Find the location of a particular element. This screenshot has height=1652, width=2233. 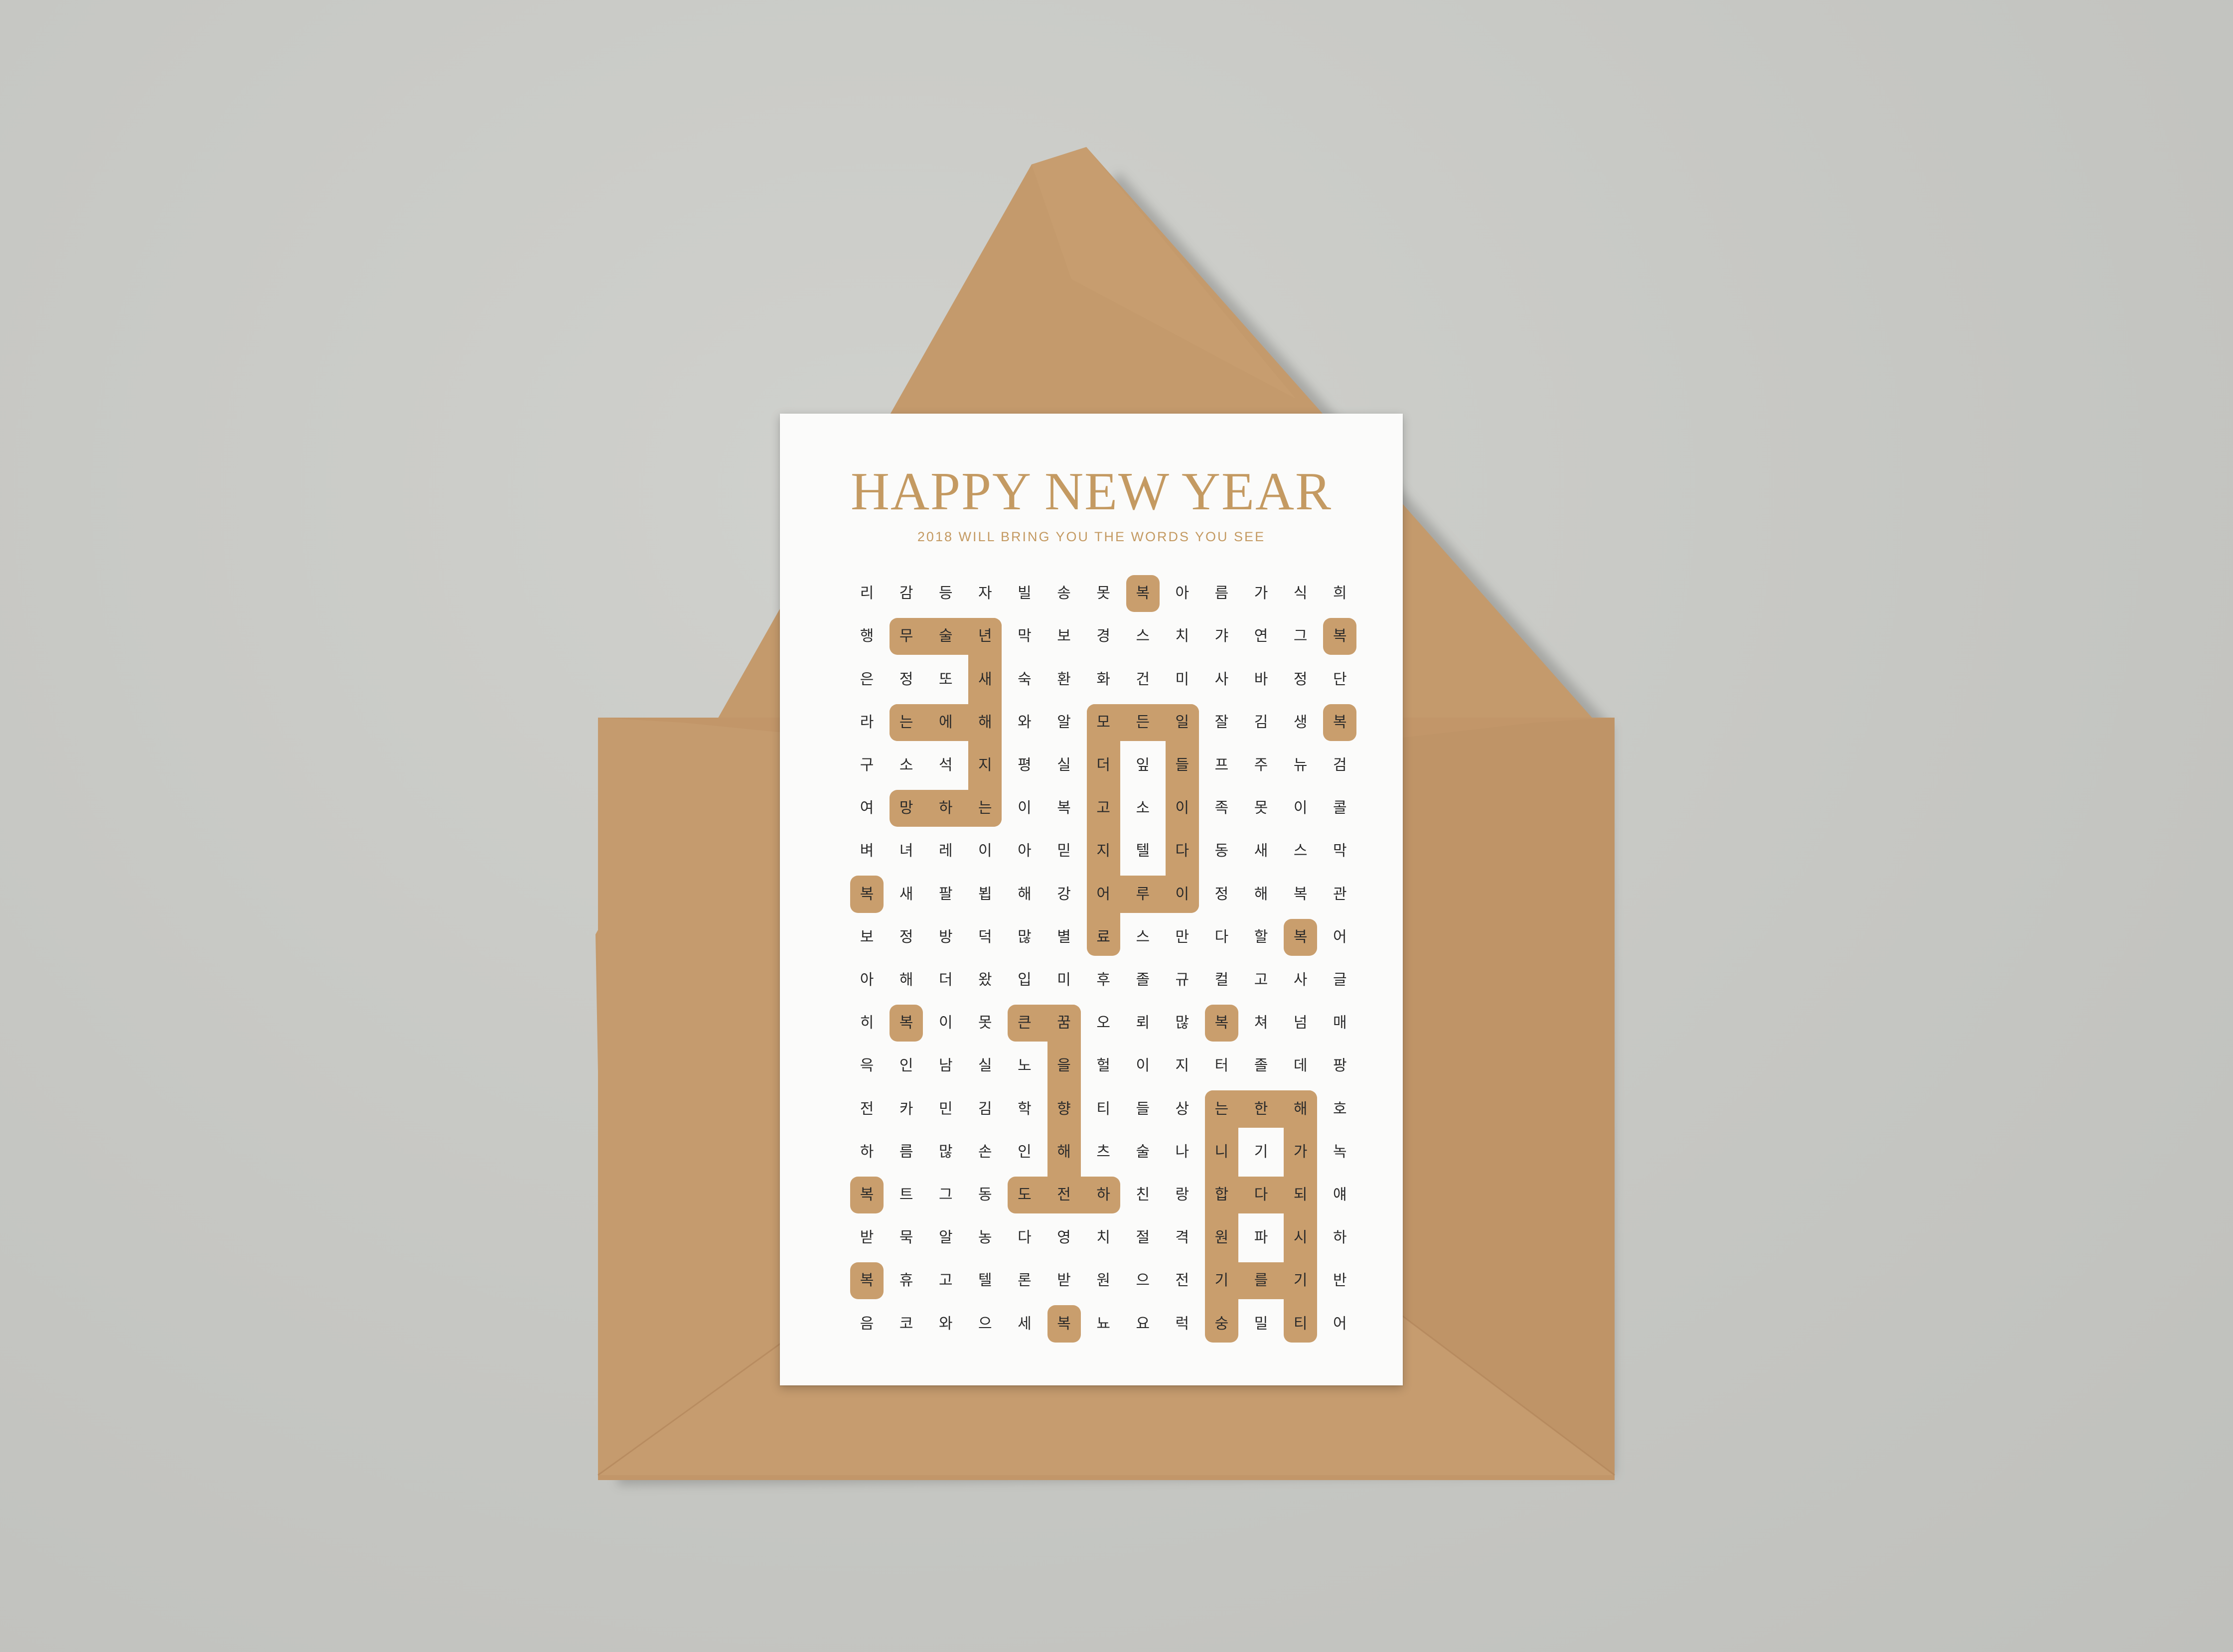

grid-letter: 구 is located at coordinates (867, 765).